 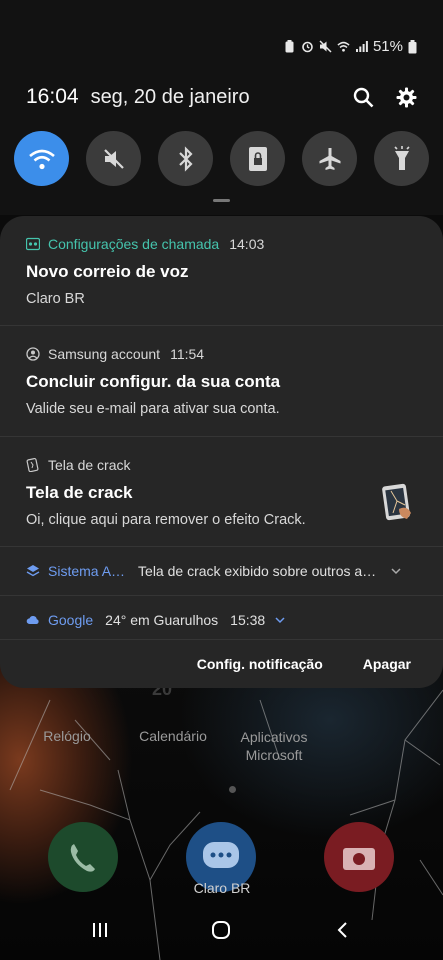 What do you see at coordinates (343, 930) in the screenshot?
I see `back-icon` at bounding box center [343, 930].